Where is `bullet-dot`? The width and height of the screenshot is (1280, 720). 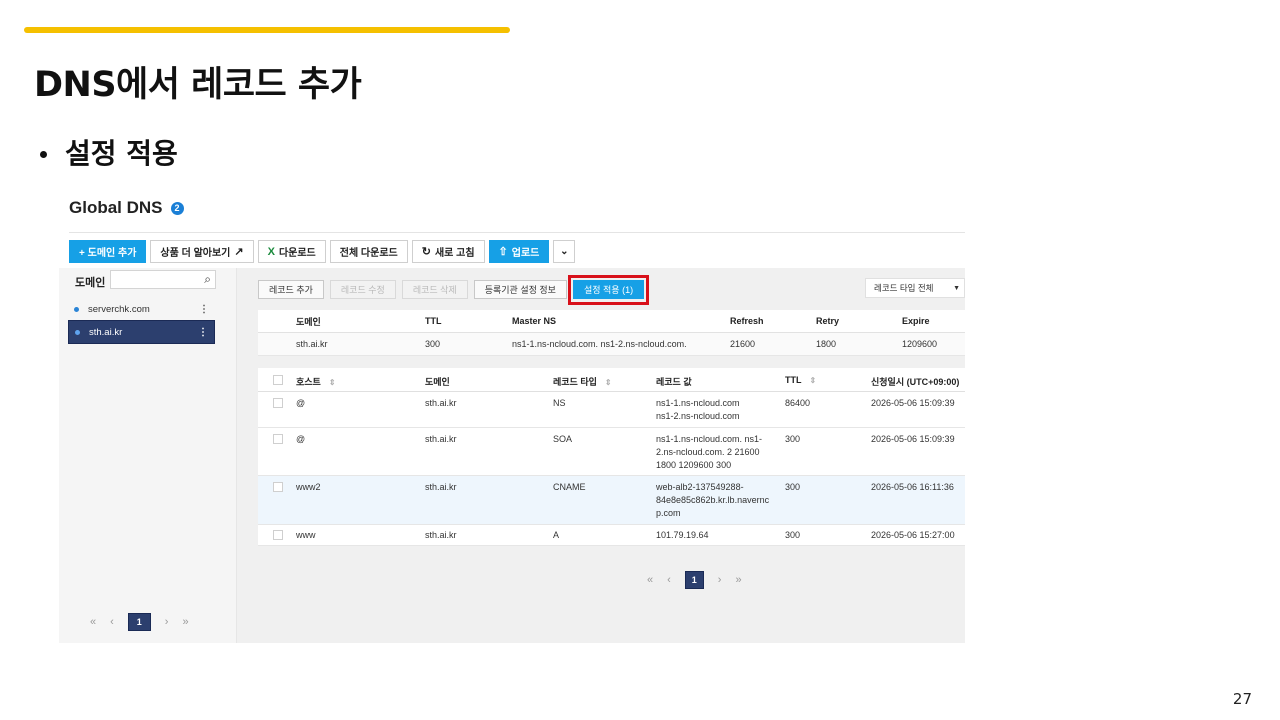 bullet-dot is located at coordinates (43, 154).